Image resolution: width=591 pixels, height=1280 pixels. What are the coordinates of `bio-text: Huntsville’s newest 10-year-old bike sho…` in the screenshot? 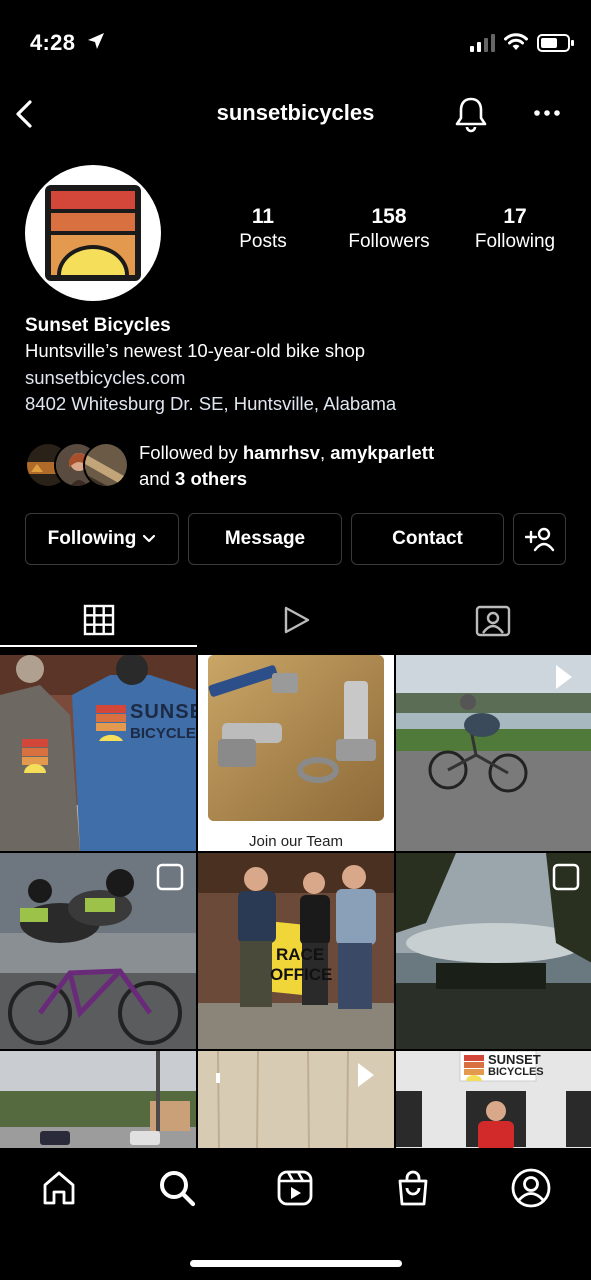 It's located at (195, 350).